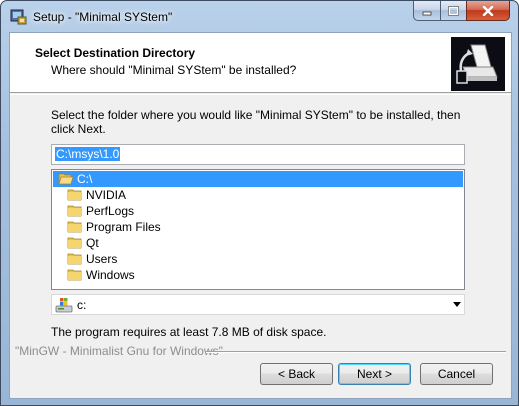 The image size is (519, 406). Describe the element at coordinates (259, 17) in the screenshot. I see `title-bar: Setup - "Minimal SYStem"` at that location.